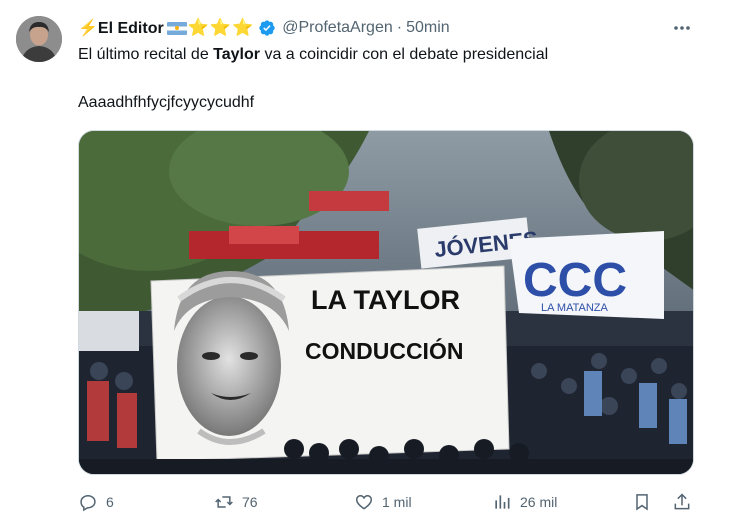 The height and width of the screenshot is (525, 736). I want to click on author-handle: @ProfetaArgen, so click(337, 28).